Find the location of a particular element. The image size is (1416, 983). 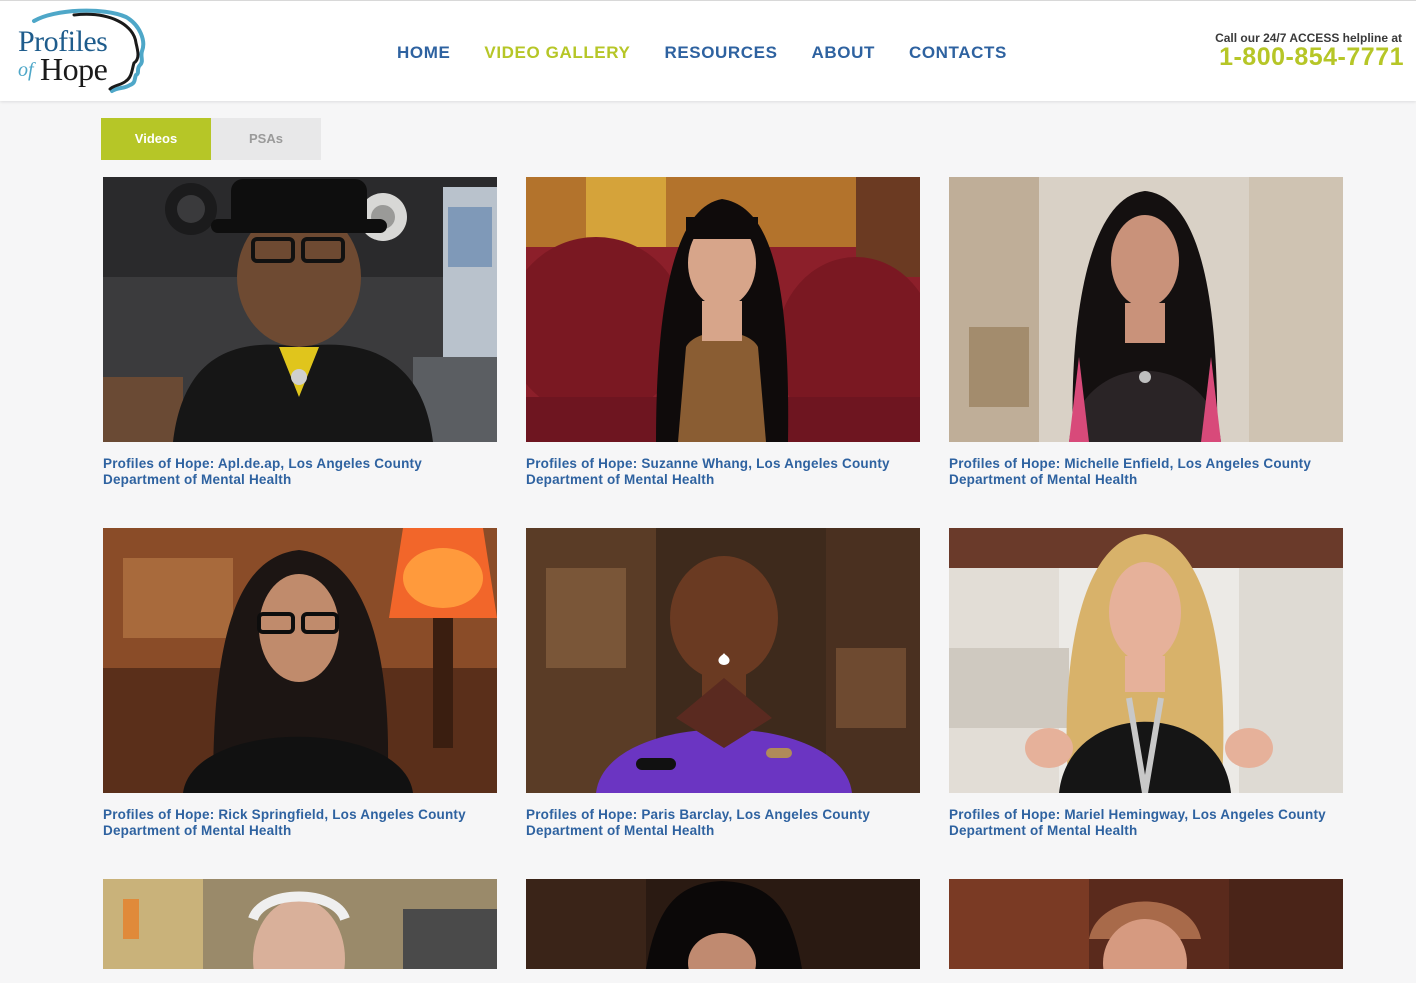

tab-videos: Videos is located at coordinates (156, 139).